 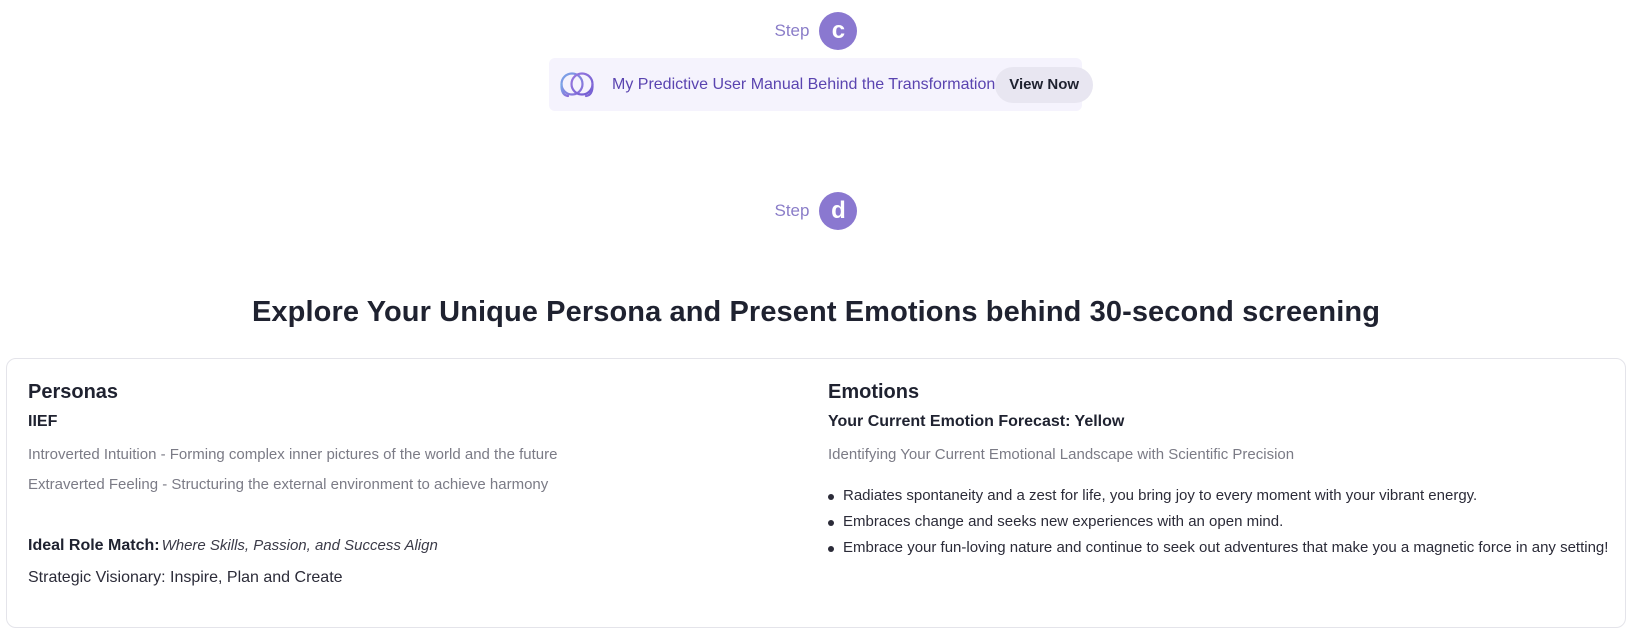 What do you see at coordinates (816, 31) in the screenshot?
I see `step-c-indicator: Step c` at bounding box center [816, 31].